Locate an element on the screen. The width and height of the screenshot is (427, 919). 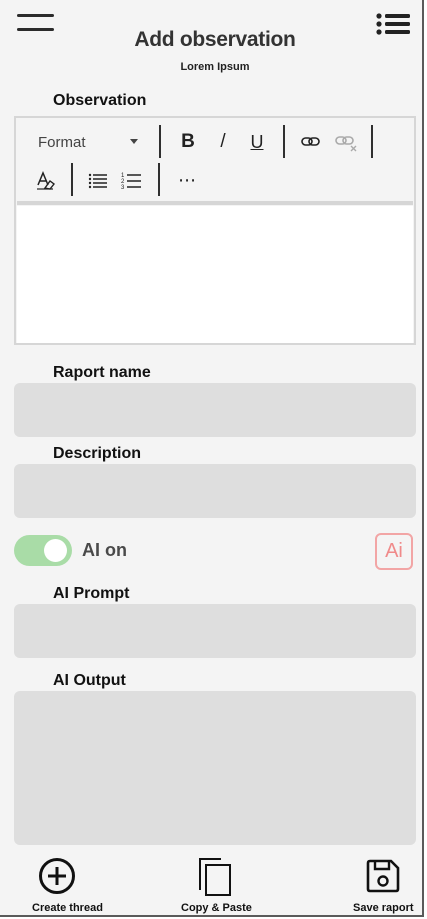
italic-button: / is located at coordinates (223, 142).